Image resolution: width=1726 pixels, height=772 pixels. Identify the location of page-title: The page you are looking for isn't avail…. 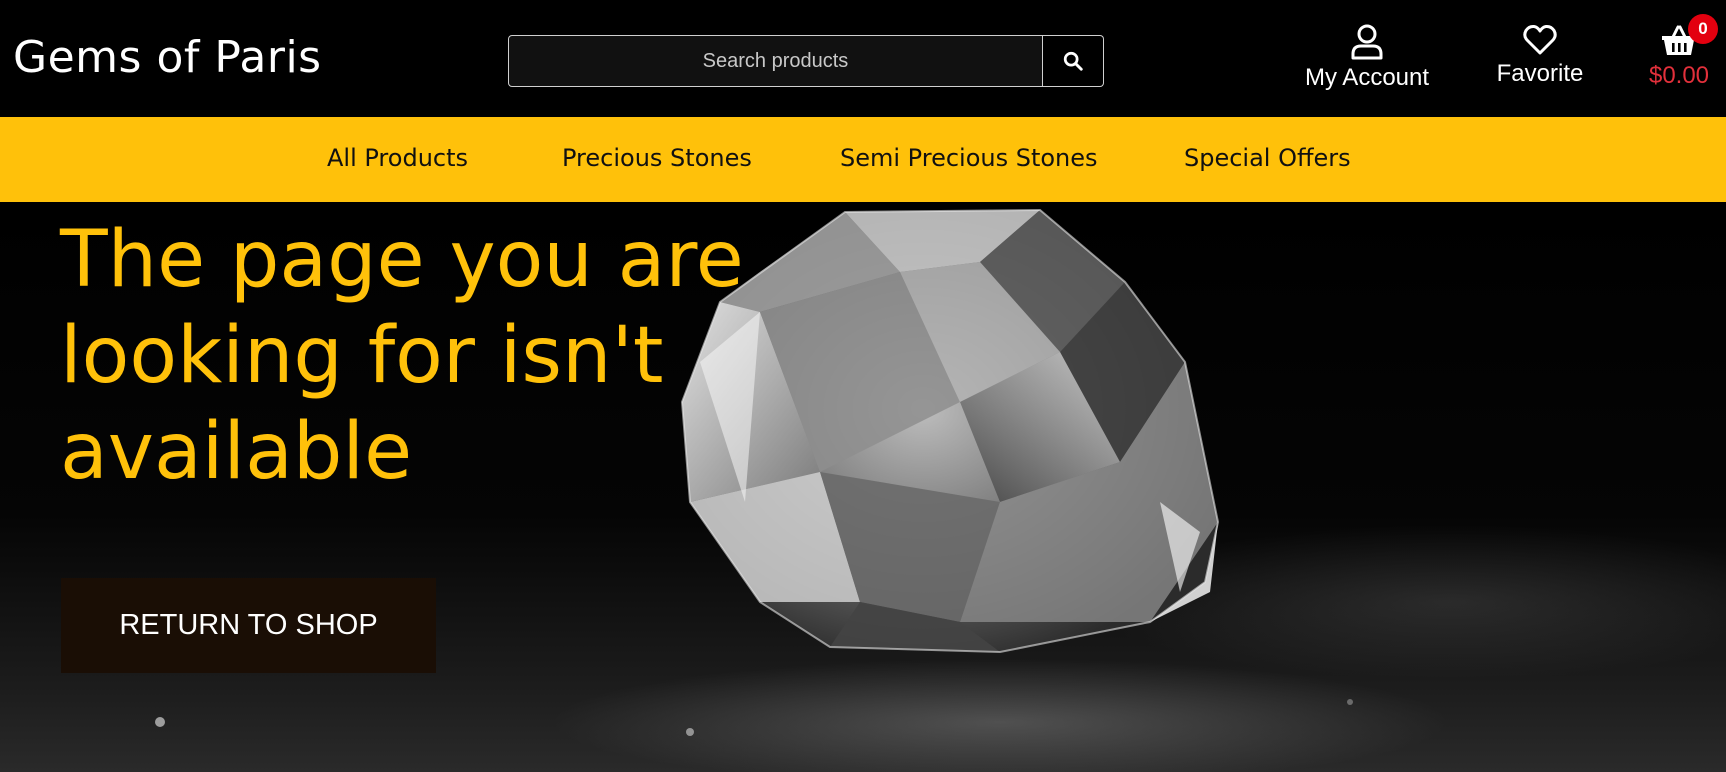
(402, 356).